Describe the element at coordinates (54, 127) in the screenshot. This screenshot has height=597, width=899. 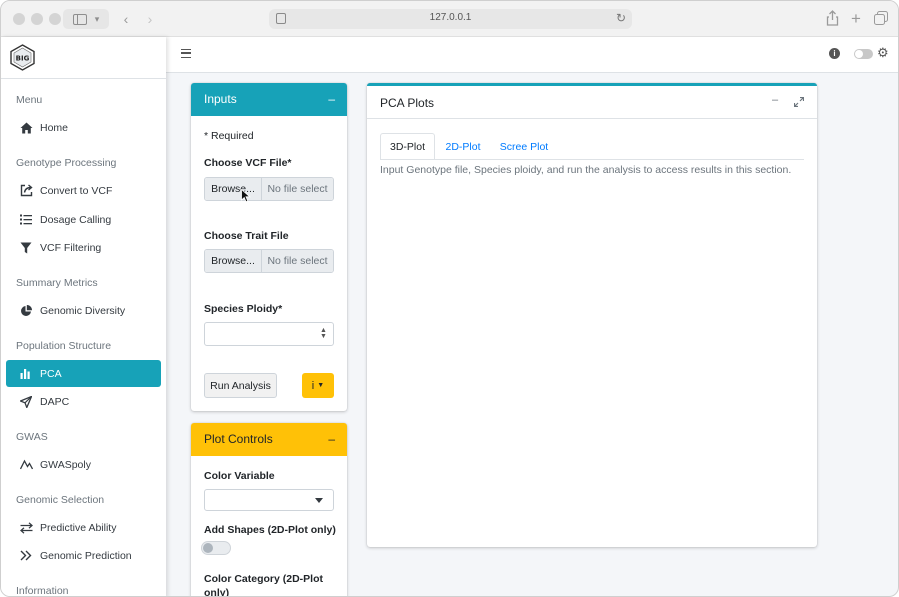
I see `sidebar-item-label: Home` at that location.